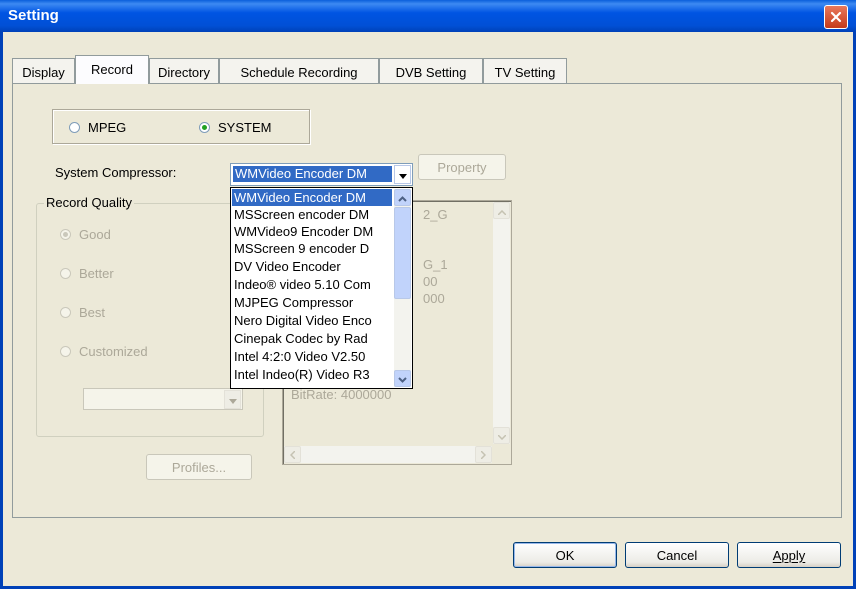  I want to click on quality-best-radio: Best, so click(82, 312).